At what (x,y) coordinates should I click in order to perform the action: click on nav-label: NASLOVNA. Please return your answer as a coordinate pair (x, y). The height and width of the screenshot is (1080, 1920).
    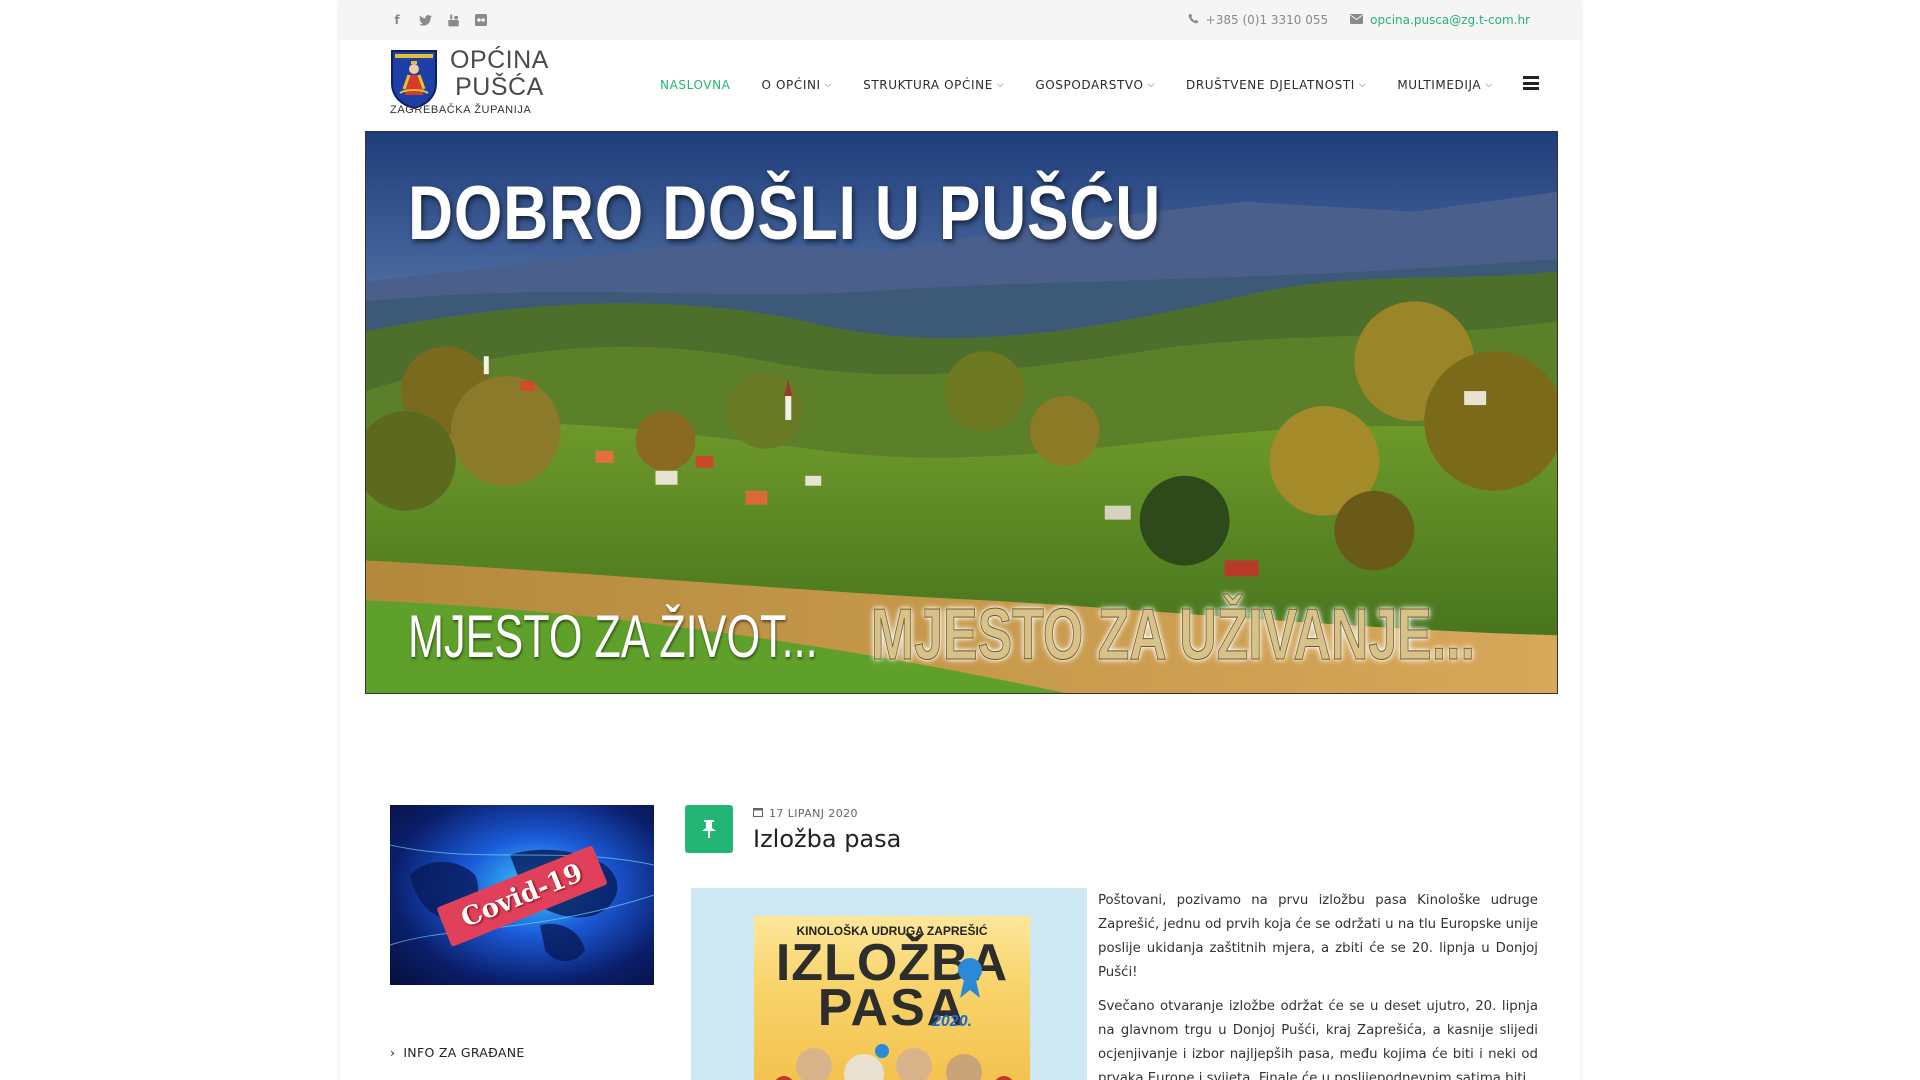
    Looking at the image, I should click on (695, 85).